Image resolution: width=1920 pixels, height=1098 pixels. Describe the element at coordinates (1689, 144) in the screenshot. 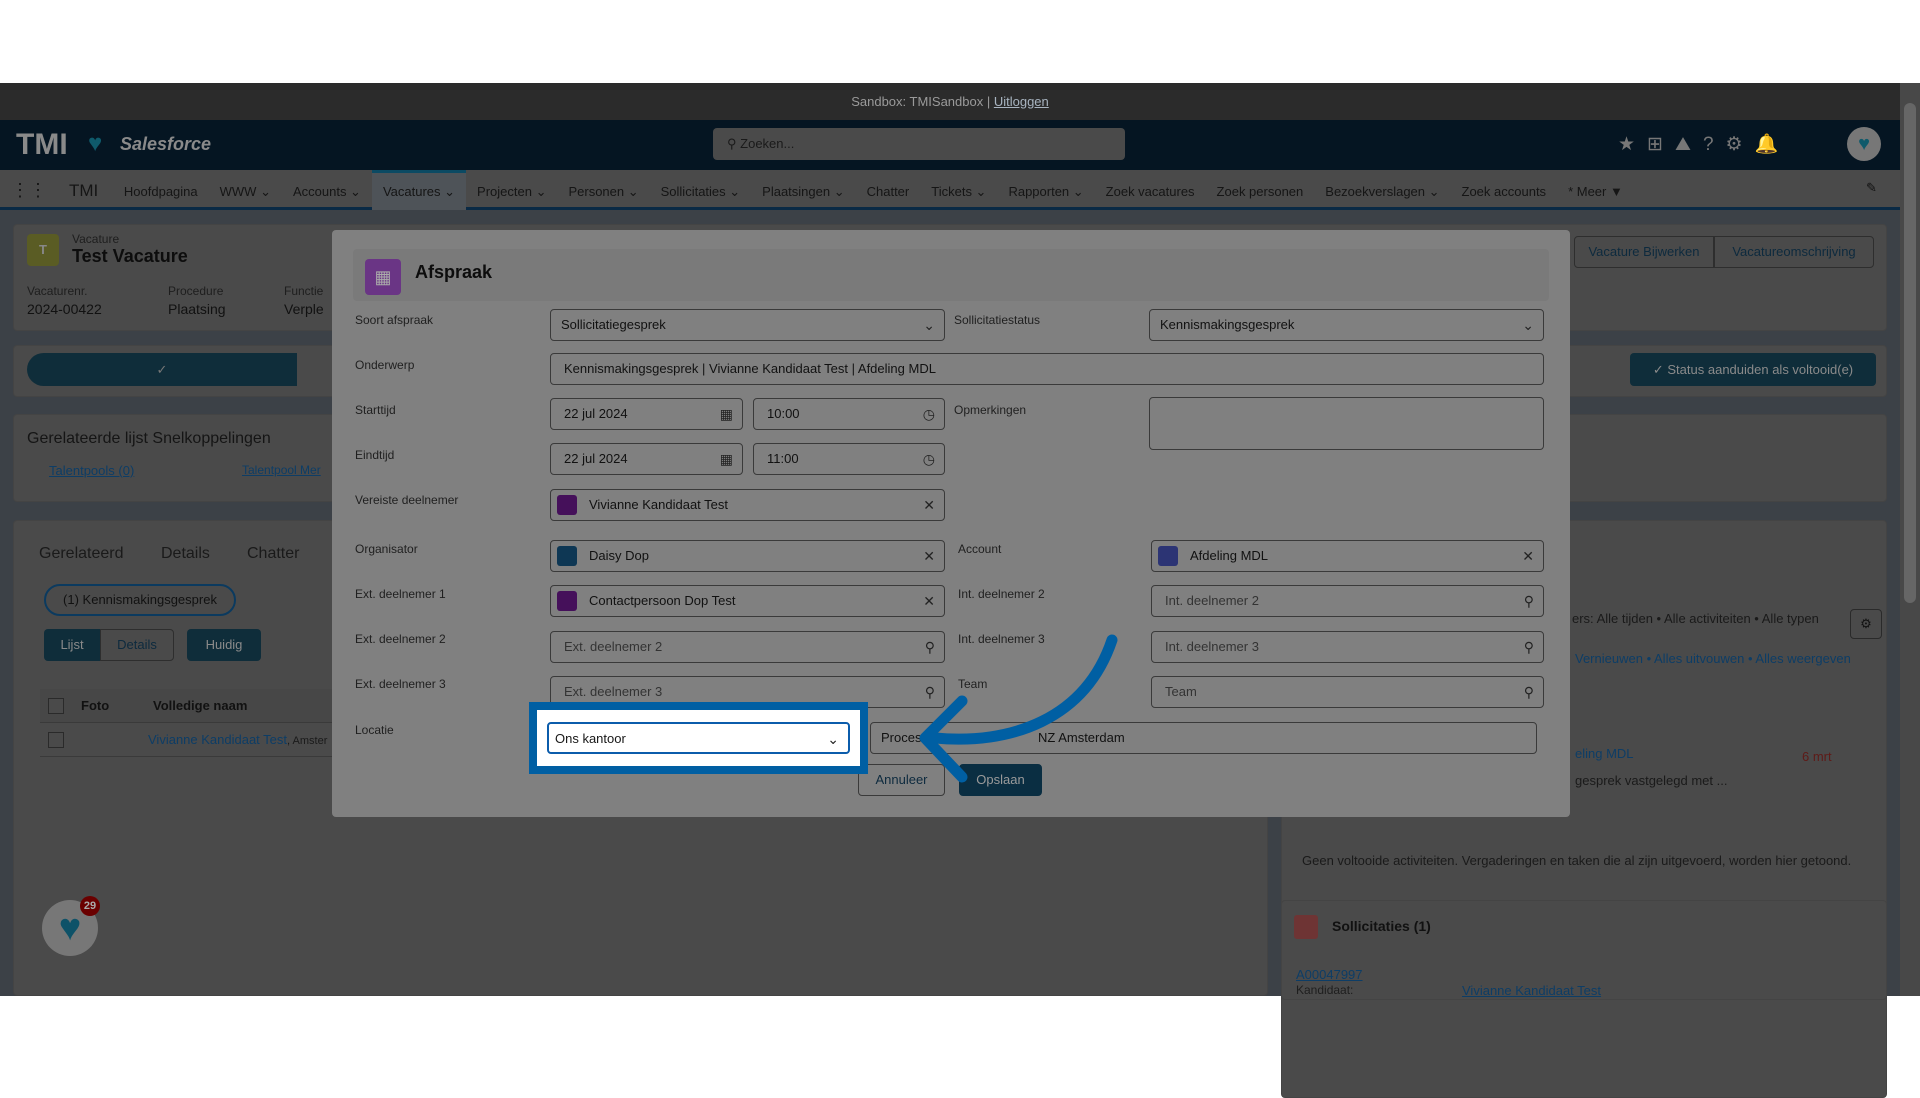

I see `trailhead-icon: ⛰` at that location.